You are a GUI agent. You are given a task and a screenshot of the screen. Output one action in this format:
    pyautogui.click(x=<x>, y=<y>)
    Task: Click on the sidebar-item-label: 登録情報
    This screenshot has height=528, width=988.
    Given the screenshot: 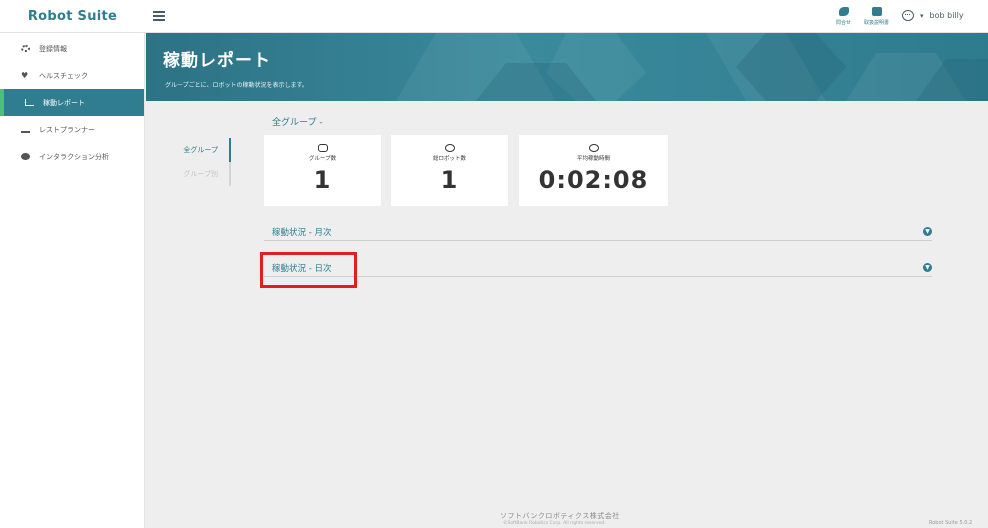 What is the action you would take?
    pyautogui.click(x=53, y=48)
    